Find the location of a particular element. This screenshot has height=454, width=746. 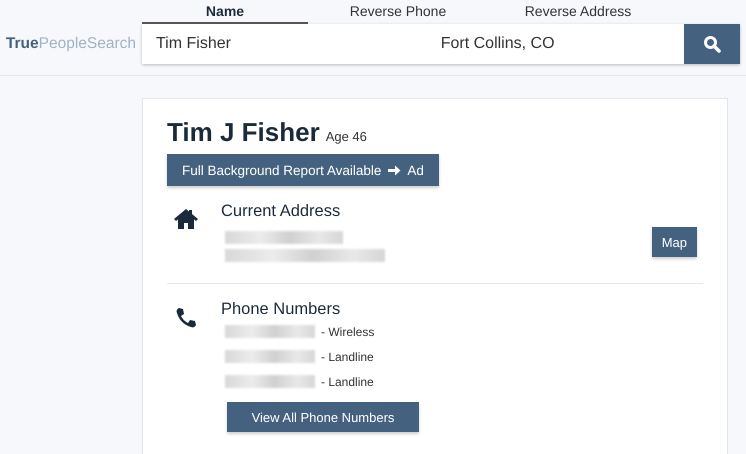

search-button is located at coordinates (712, 44).